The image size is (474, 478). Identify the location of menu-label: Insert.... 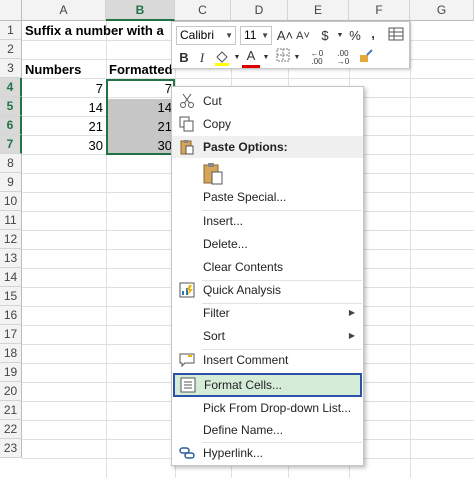
(223, 221).